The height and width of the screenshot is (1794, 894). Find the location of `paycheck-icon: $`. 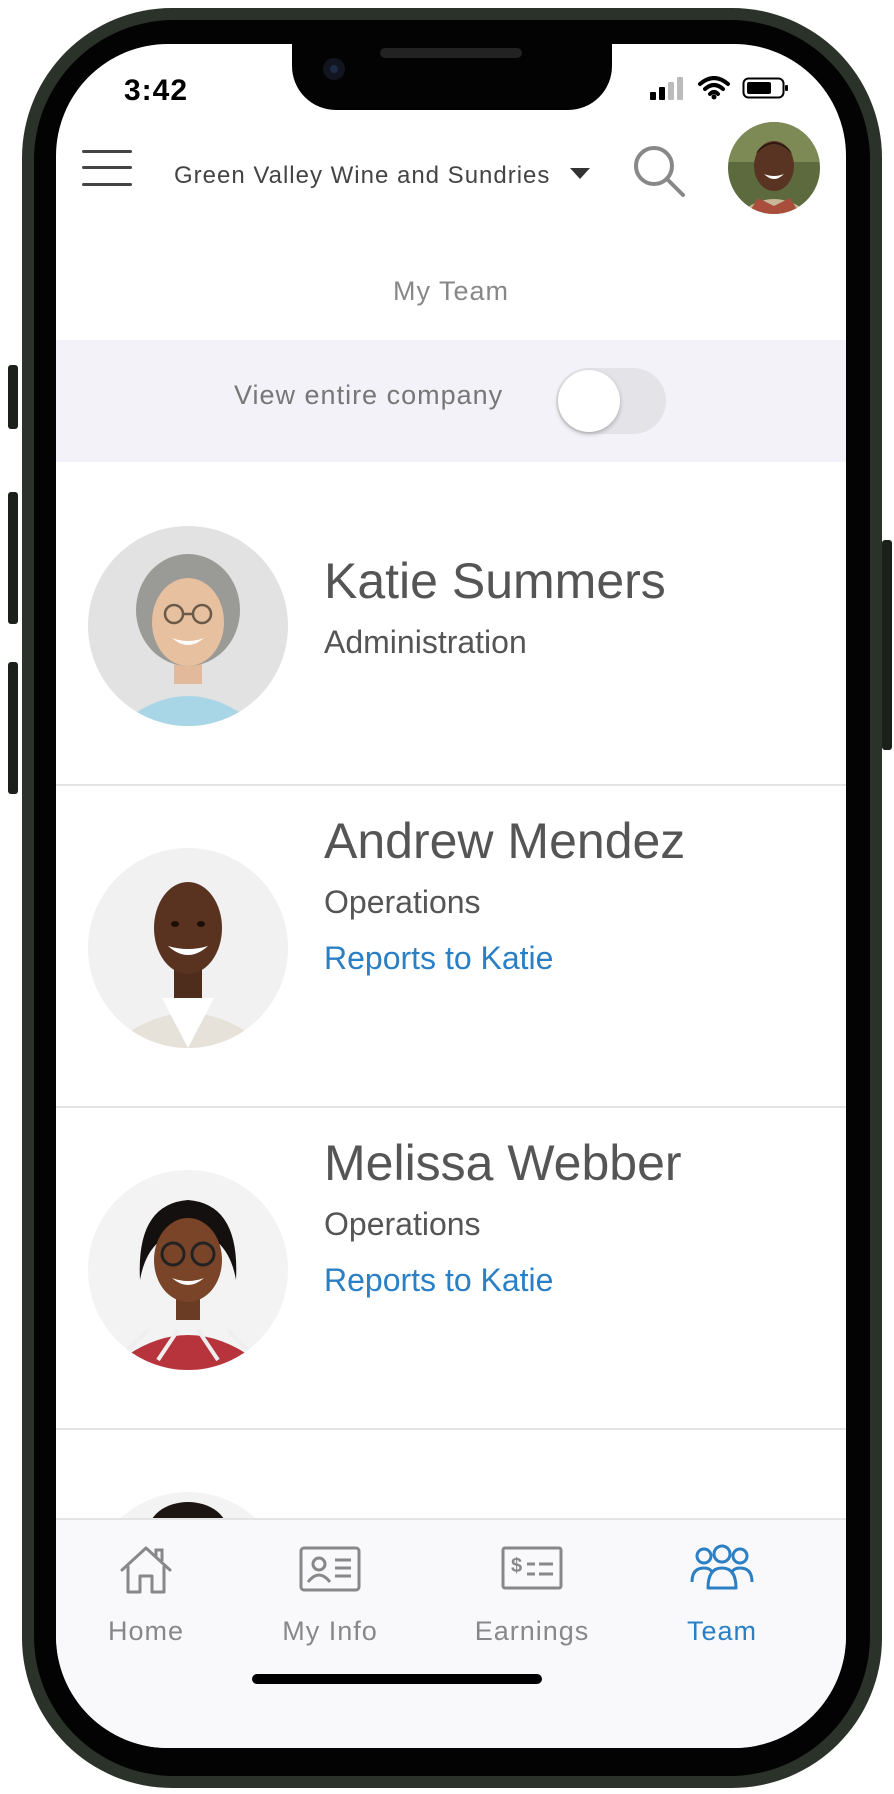

paycheck-icon: $ is located at coordinates (532, 1568).